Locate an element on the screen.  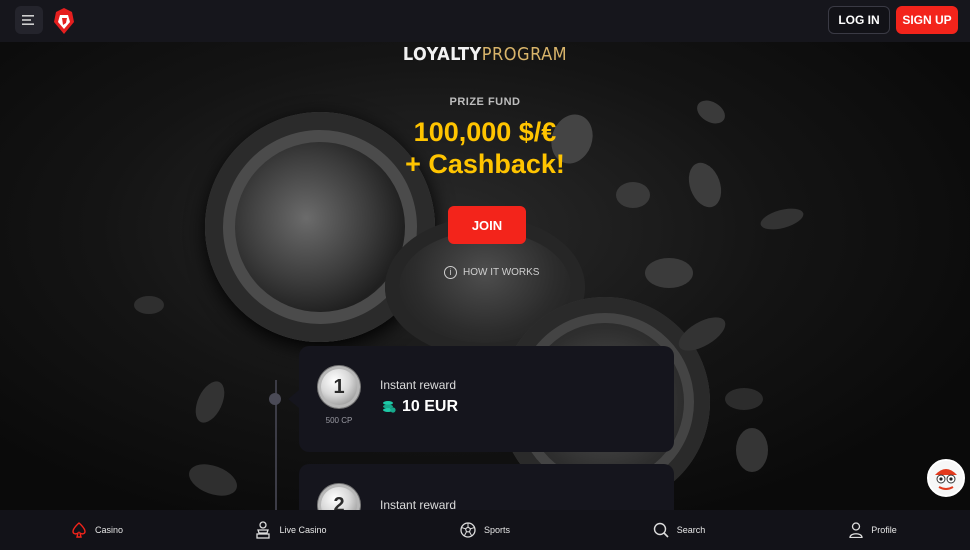
prize-fund-label: PRIZE FUND is located at coordinates (485, 102).